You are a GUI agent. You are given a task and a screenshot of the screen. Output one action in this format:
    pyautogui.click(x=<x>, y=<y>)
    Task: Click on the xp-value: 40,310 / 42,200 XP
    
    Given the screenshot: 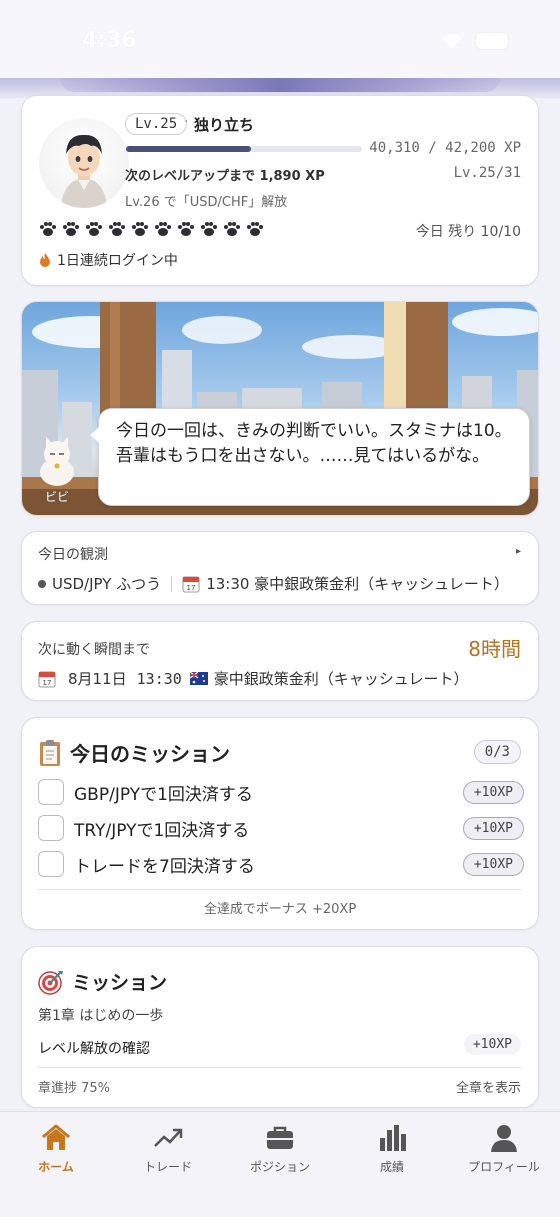 What is the action you would take?
    pyautogui.click(x=445, y=148)
    